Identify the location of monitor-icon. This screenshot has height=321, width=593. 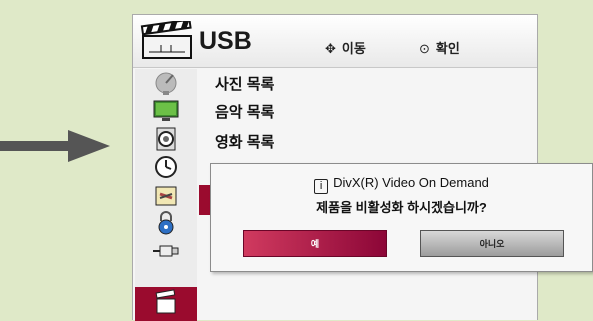
(166, 112).